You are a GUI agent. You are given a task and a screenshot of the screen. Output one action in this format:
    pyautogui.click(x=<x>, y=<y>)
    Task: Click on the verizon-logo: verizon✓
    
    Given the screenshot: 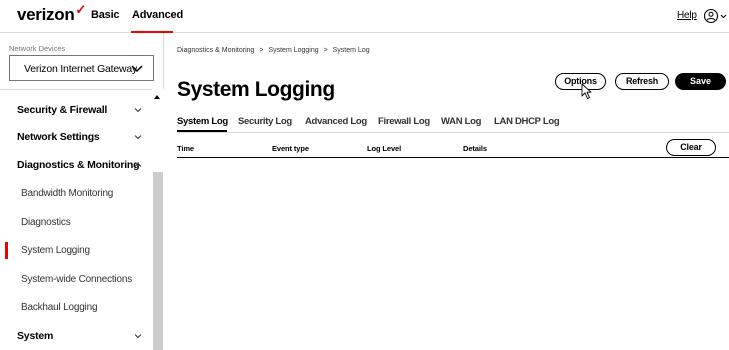 What is the action you would take?
    pyautogui.click(x=52, y=13)
    